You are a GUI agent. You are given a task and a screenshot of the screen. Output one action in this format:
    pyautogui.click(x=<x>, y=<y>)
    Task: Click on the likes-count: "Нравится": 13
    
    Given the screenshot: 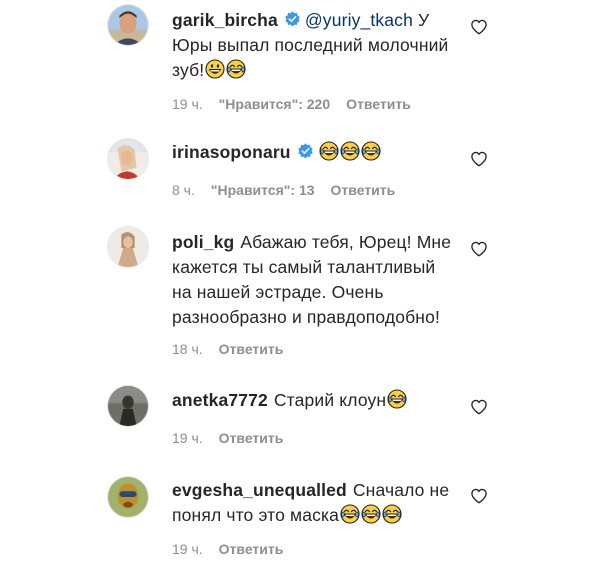 What is the action you would take?
    pyautogui.click(x=263, y=190)
    